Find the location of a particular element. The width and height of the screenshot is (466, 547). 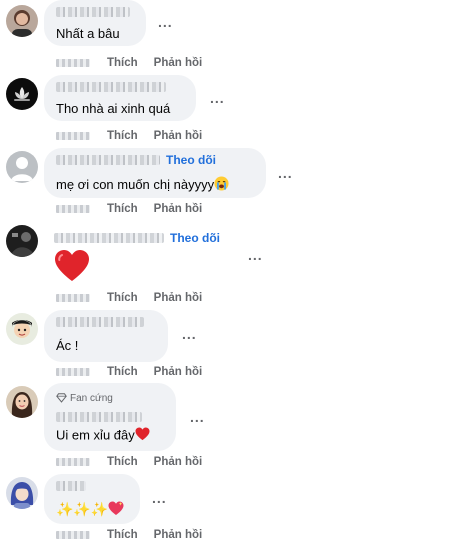

woman-avatar-icon is located at coordinates (22, 402).